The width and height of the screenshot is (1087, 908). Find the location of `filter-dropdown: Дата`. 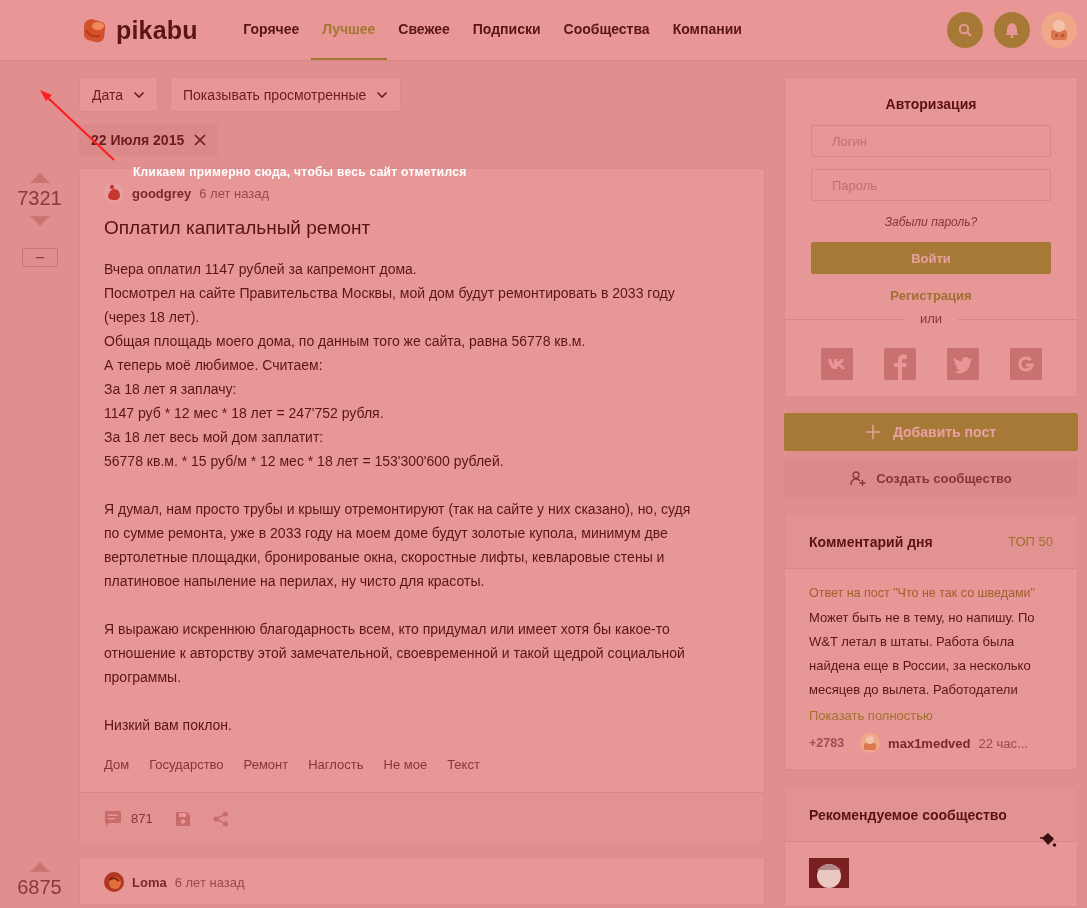

filter-dropdown: Дата is located at coordinates (118, 94).